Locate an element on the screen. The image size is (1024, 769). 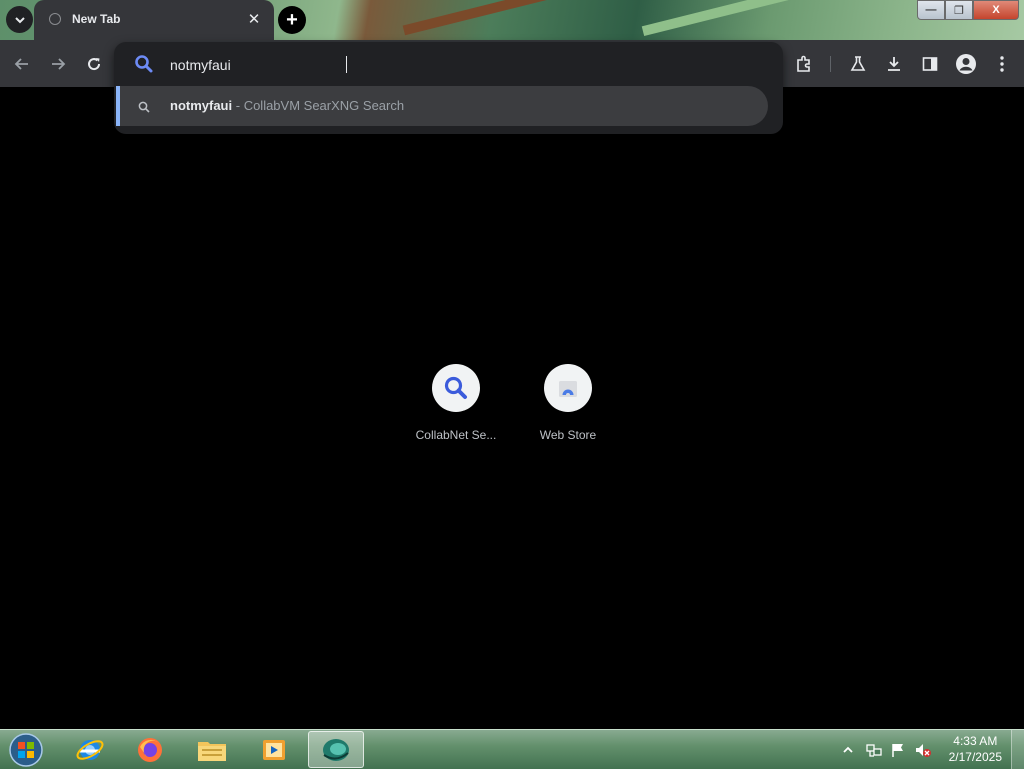
show-desktop-button is located at coordinates (1017, 749).